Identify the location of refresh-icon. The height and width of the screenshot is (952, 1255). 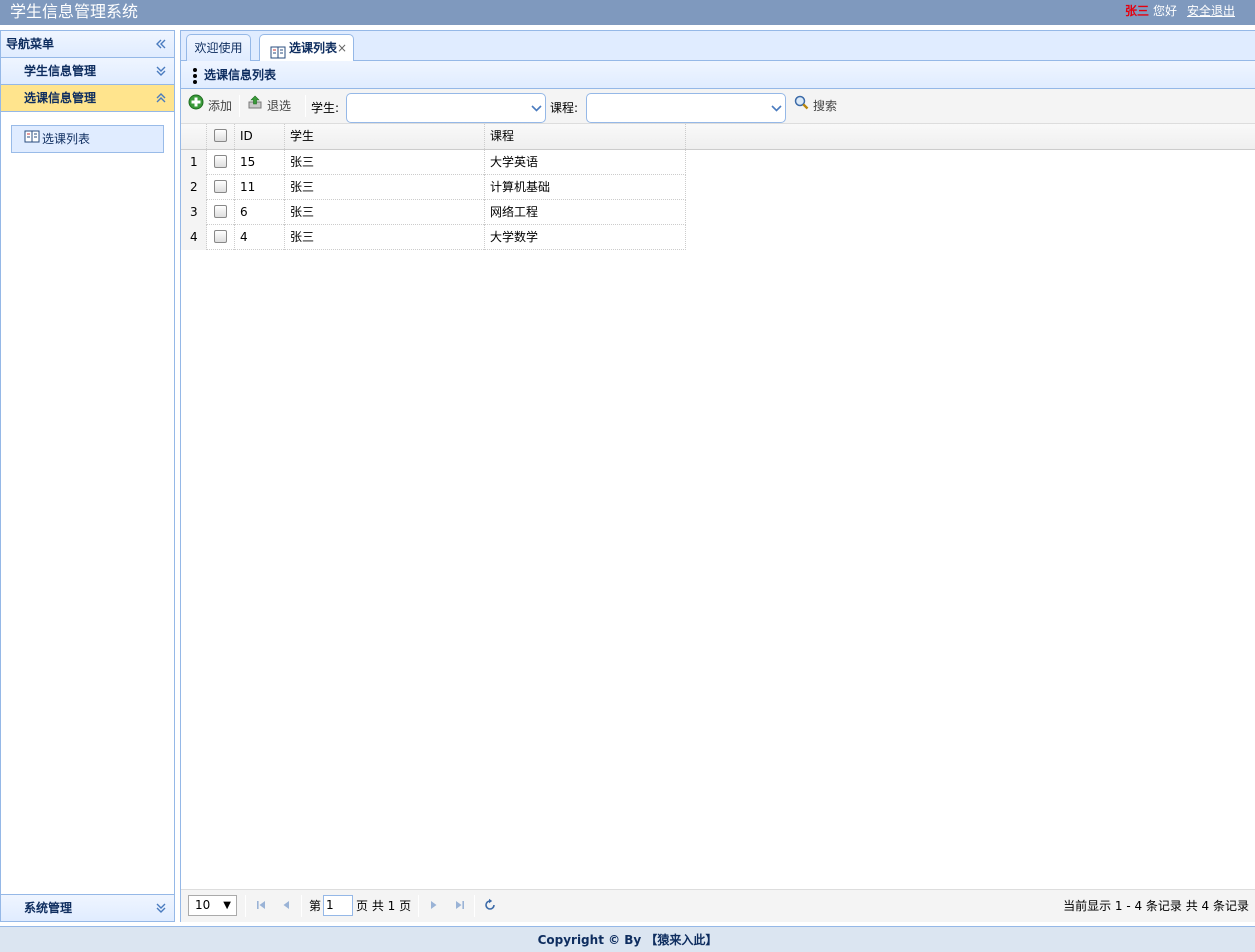
(490, 905).